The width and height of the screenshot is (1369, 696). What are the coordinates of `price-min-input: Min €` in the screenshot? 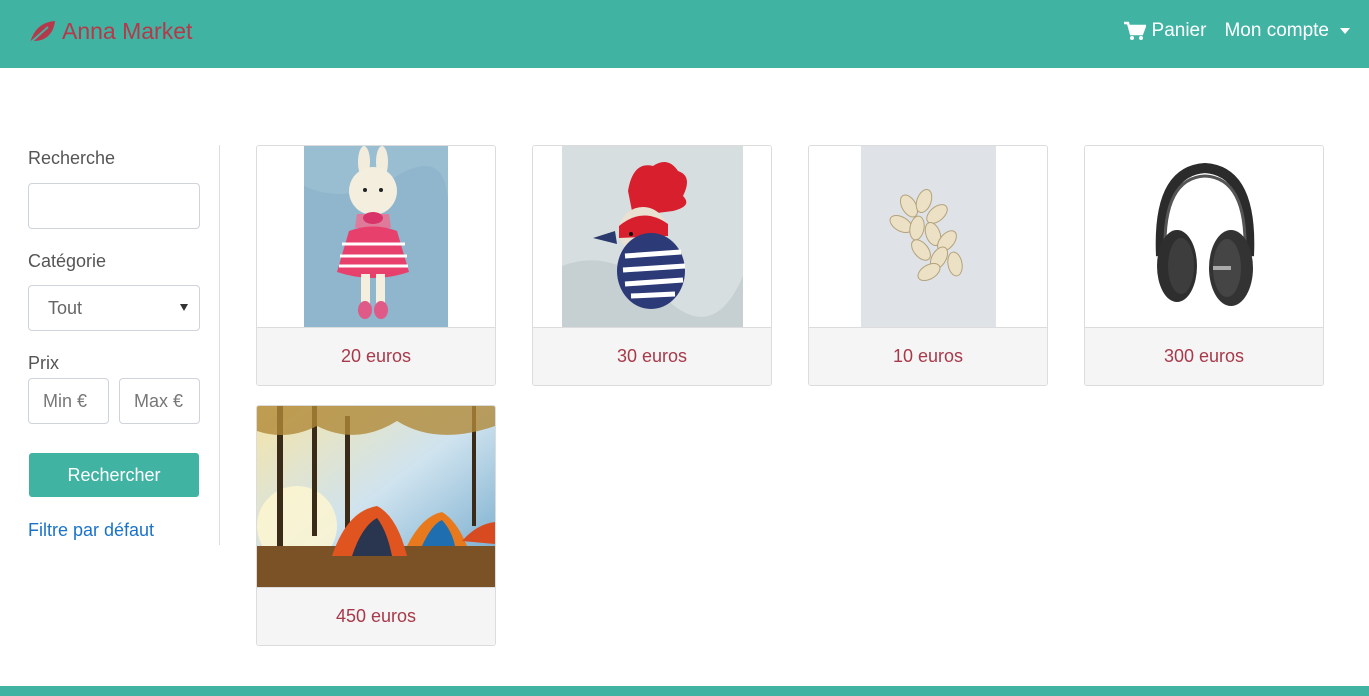 It's located at (68, 401).